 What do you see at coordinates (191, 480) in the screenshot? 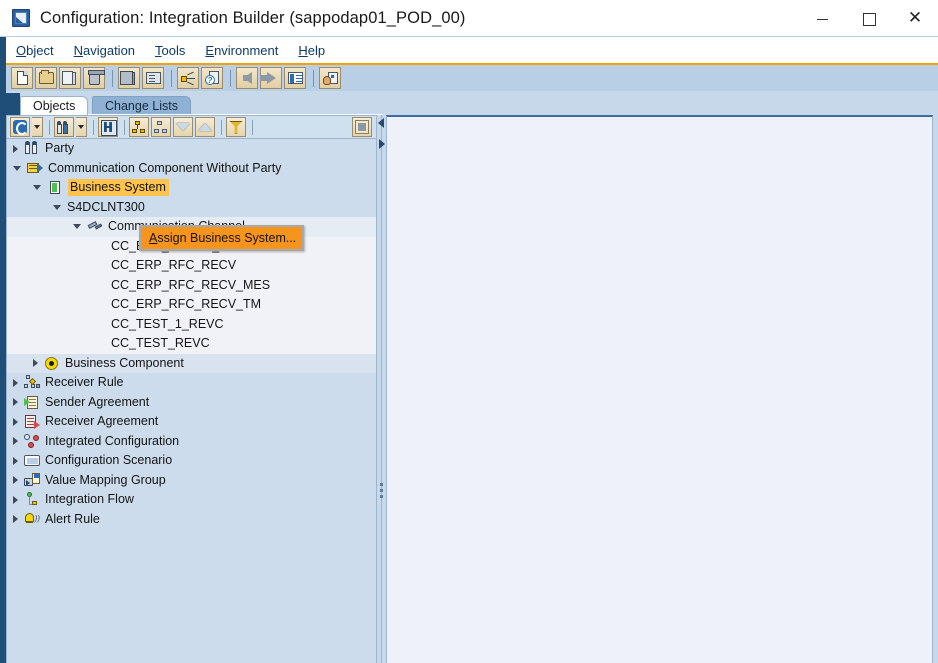
I see `tree-row-value-mapping-group: Value Mapping Group` at bounding box center [191, 480].